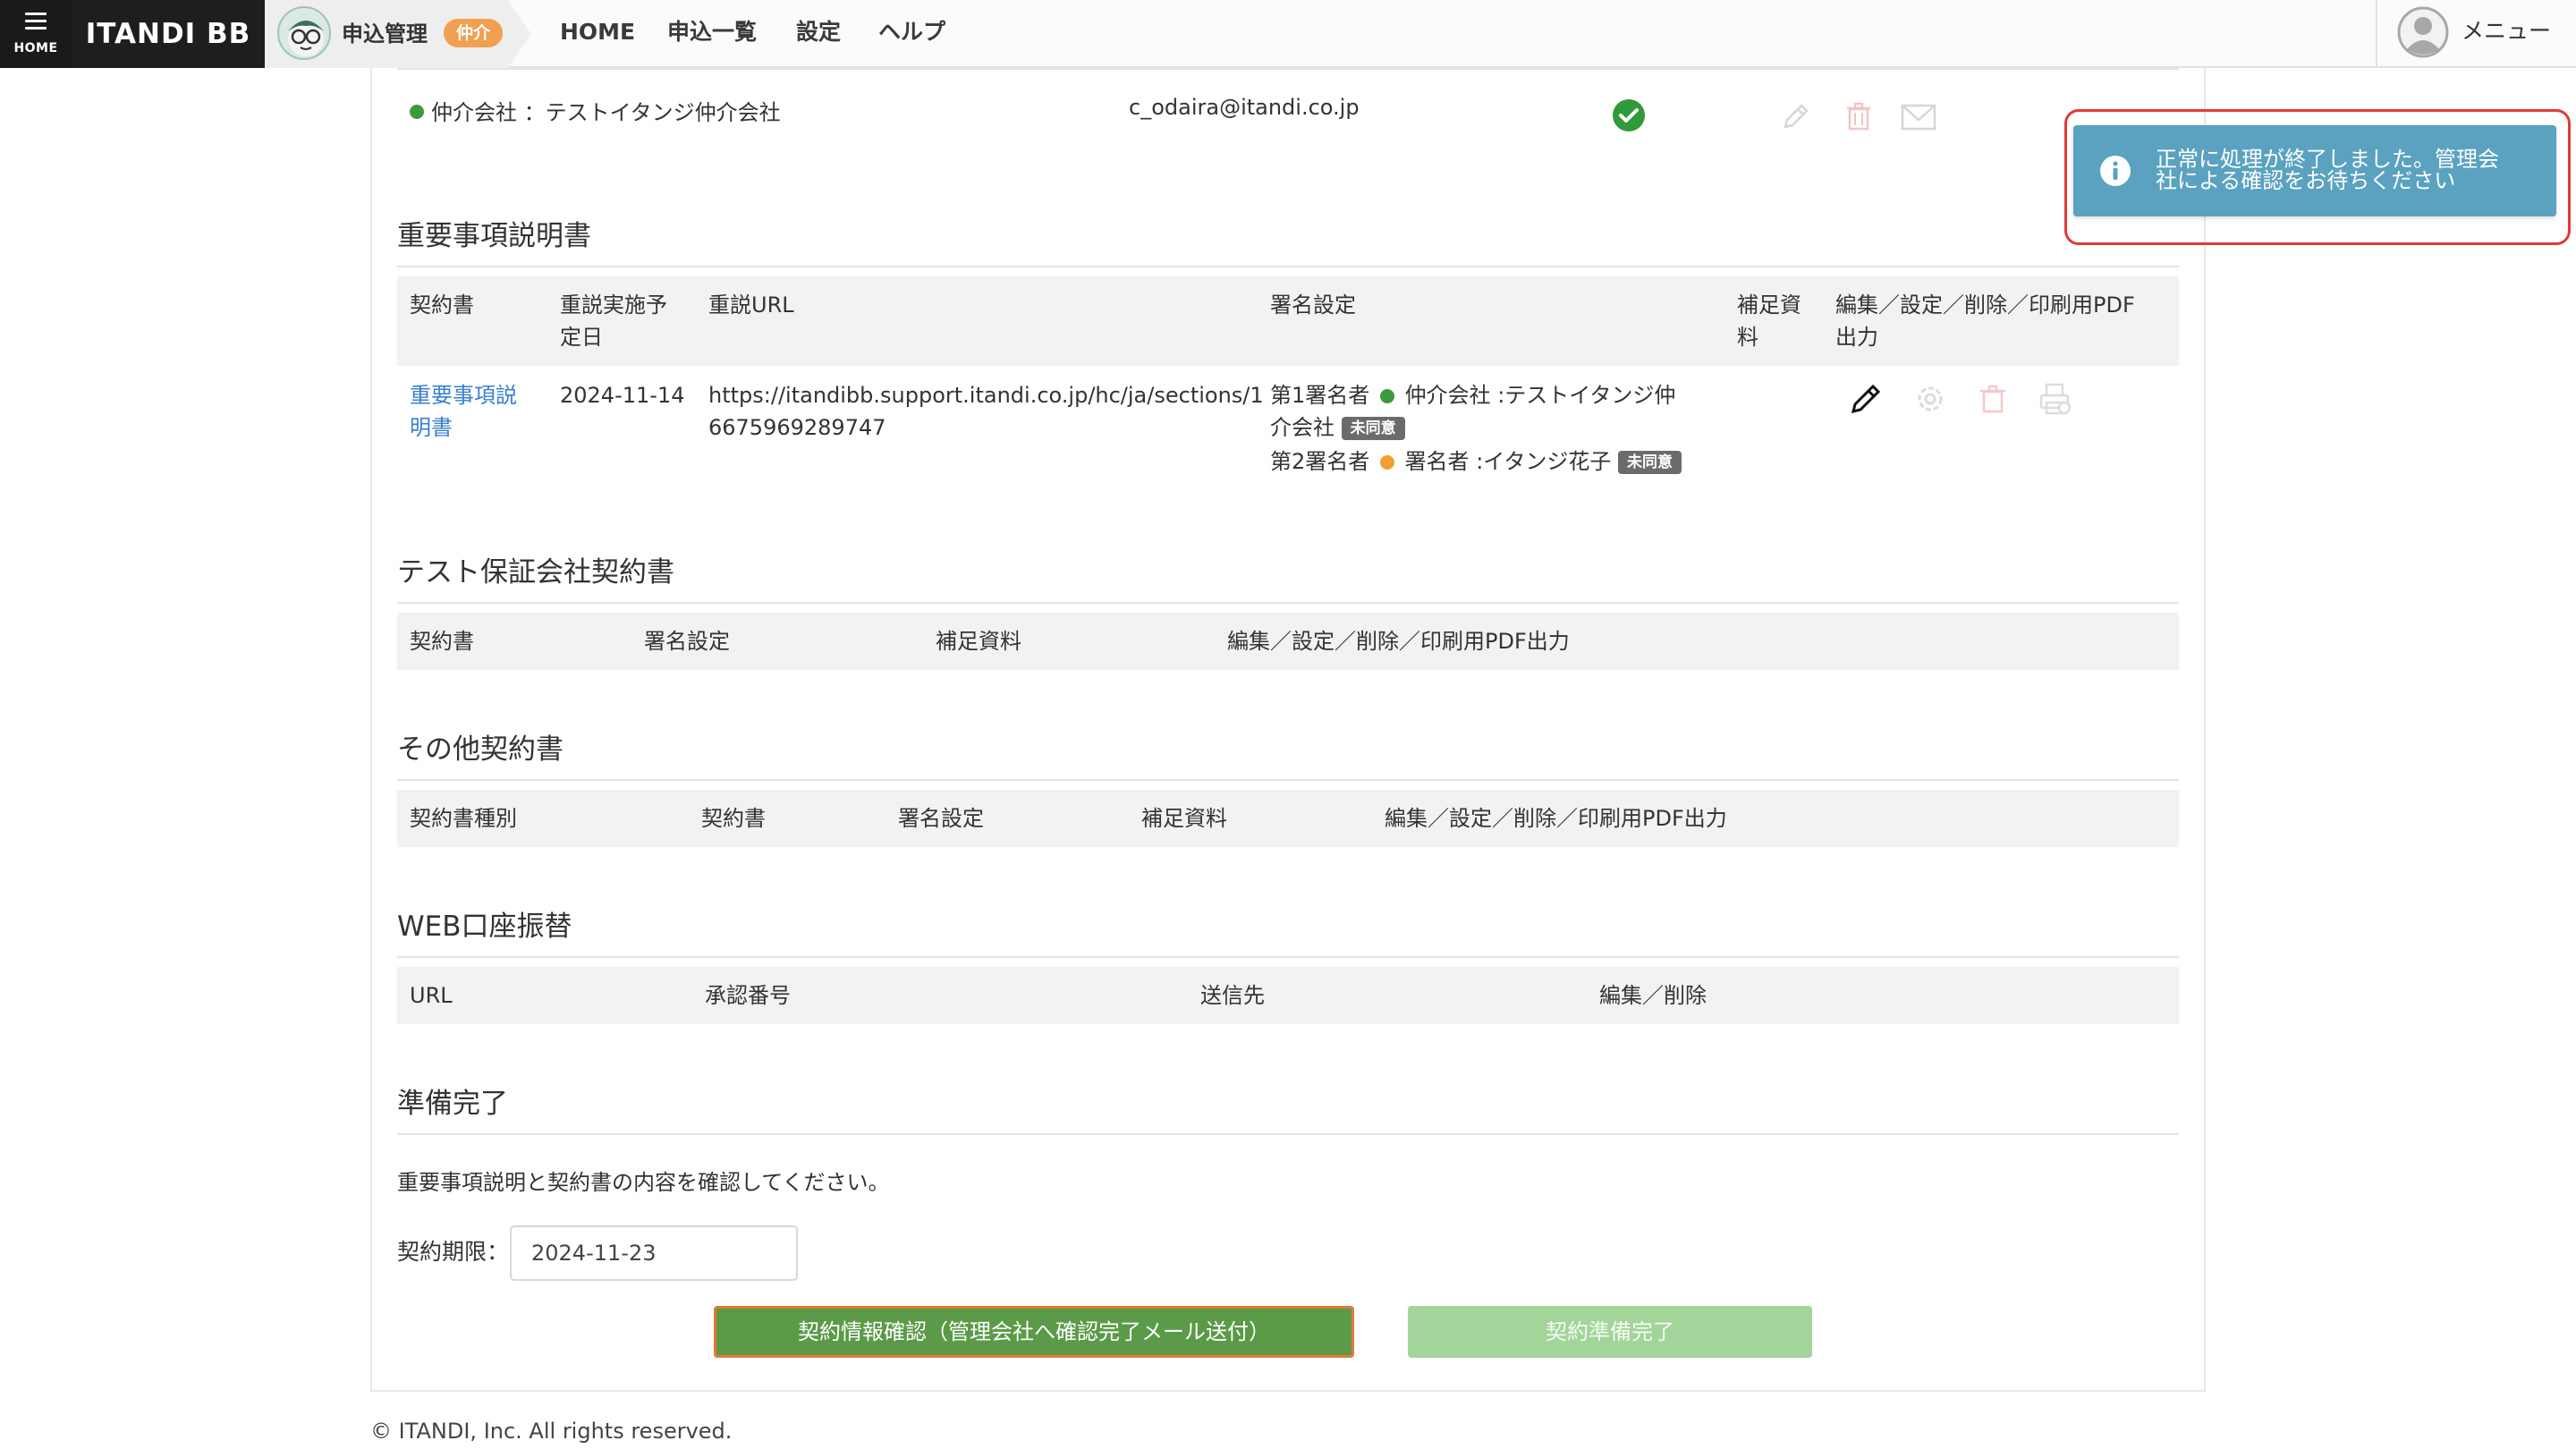 This screenshot has width=2576, height=1449. I want to click on signer1-line1: 第1署名者 仲介会社 :テストイタンジ仲, so click(1472, 395).